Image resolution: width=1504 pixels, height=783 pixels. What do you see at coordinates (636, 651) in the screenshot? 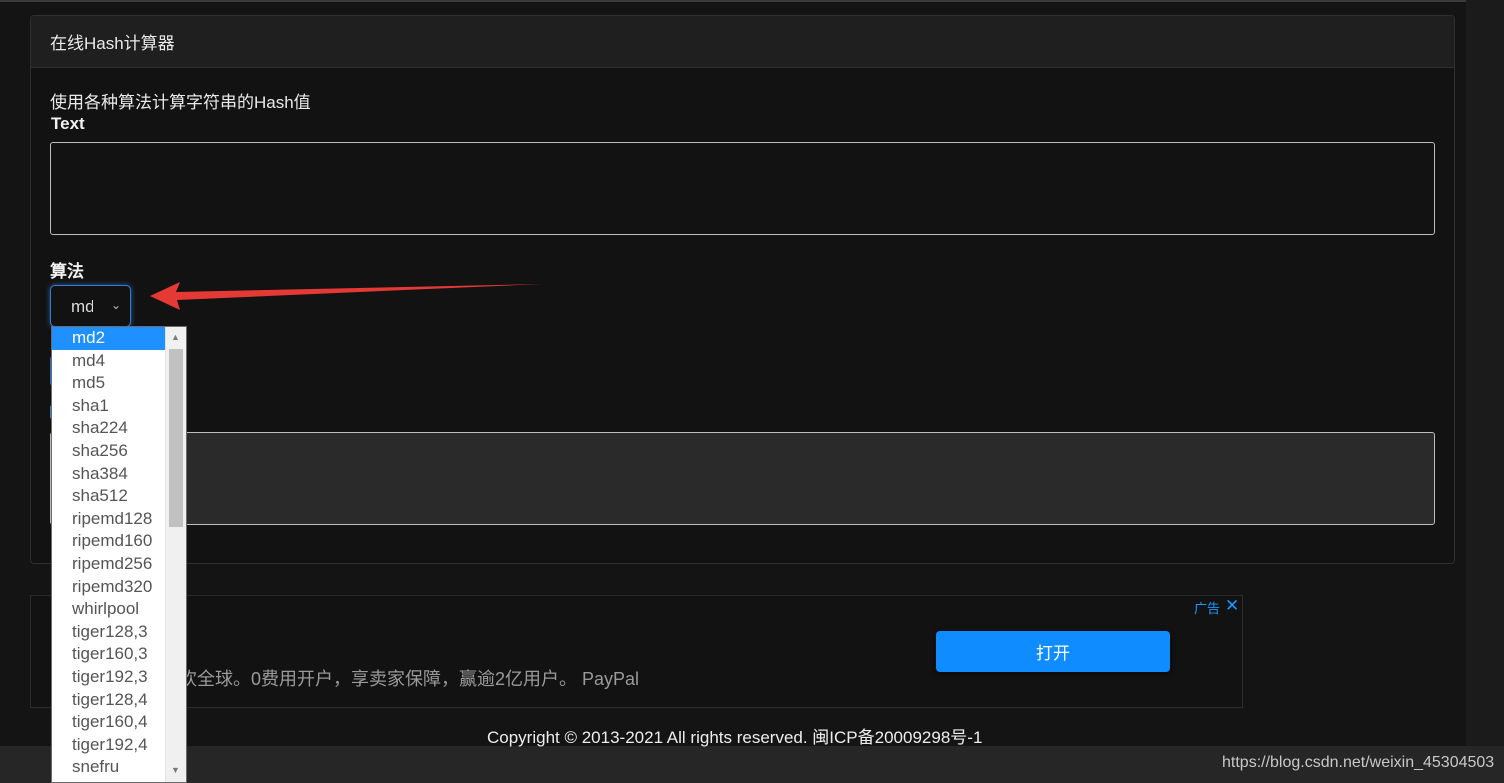
I see `advertisement-banner: 欢全球。0费用开户，享卖家保障，赢逾2亿用户。 PayPal 打开 广告 ✕` at bounding box center [636, 651].